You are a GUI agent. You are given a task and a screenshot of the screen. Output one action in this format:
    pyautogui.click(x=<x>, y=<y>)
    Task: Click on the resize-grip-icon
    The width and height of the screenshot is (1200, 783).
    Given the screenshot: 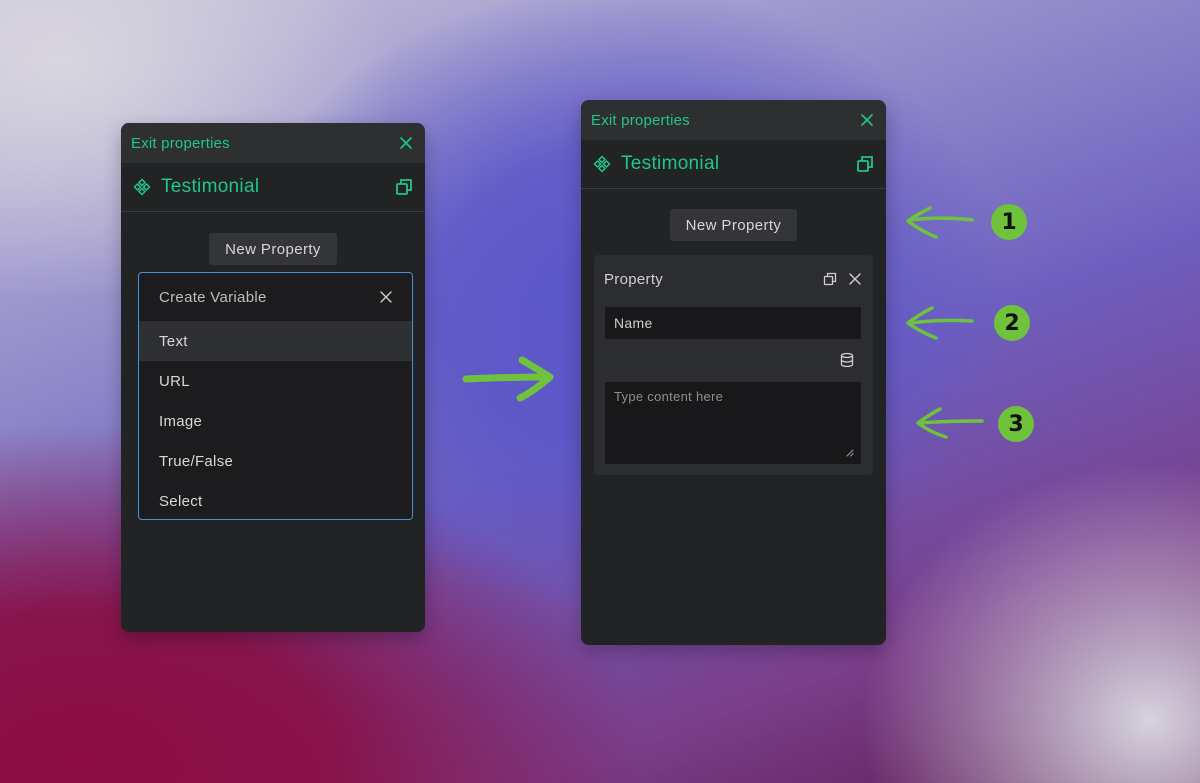 What is the action you would take?
    pyautogui.click(x=849, y=452)
    